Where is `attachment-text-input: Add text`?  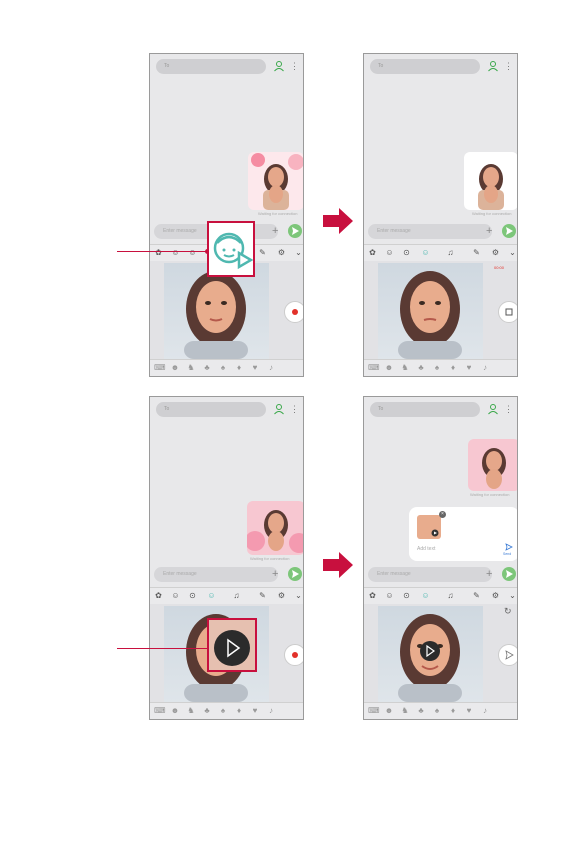
attachment-text-input: Add text is located at coordinates (426, 549).